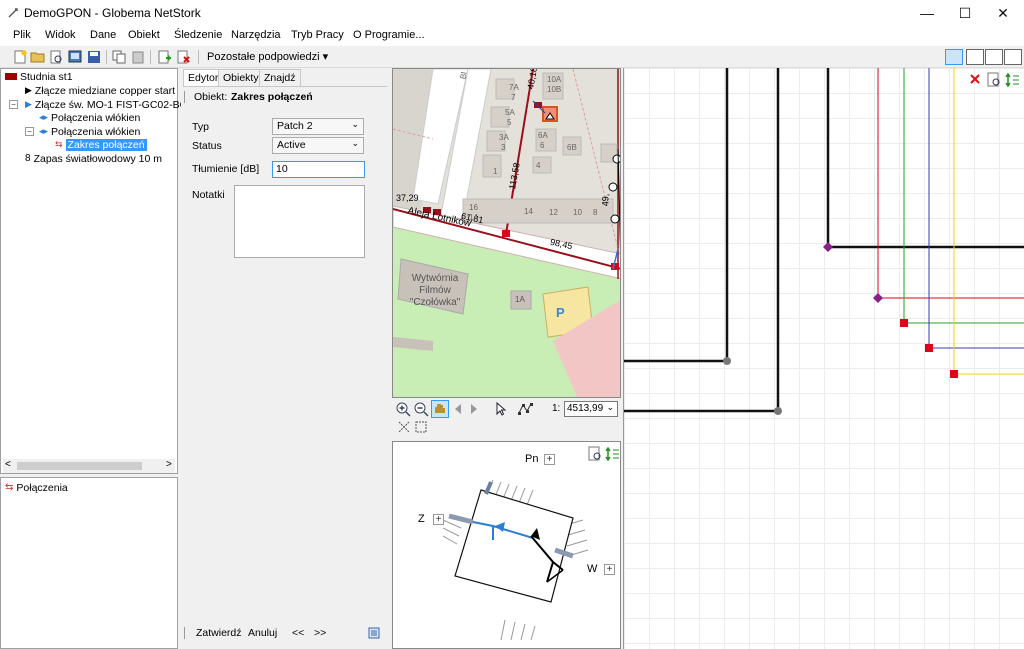  What do you see at coordinates (262, 633) in the screenshot?
I see `cancel-button: Anuluj` at bounding box center [262, 633].